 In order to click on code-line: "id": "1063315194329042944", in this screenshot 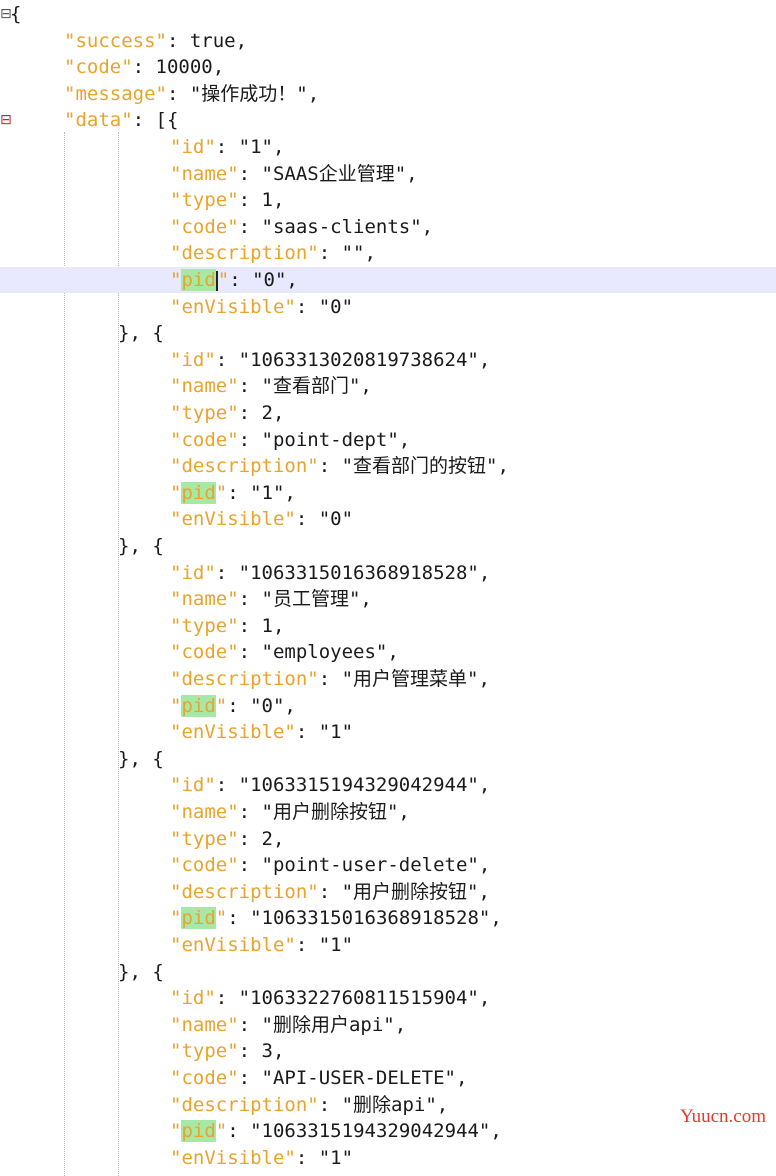, I will do `click(388, 785)`.